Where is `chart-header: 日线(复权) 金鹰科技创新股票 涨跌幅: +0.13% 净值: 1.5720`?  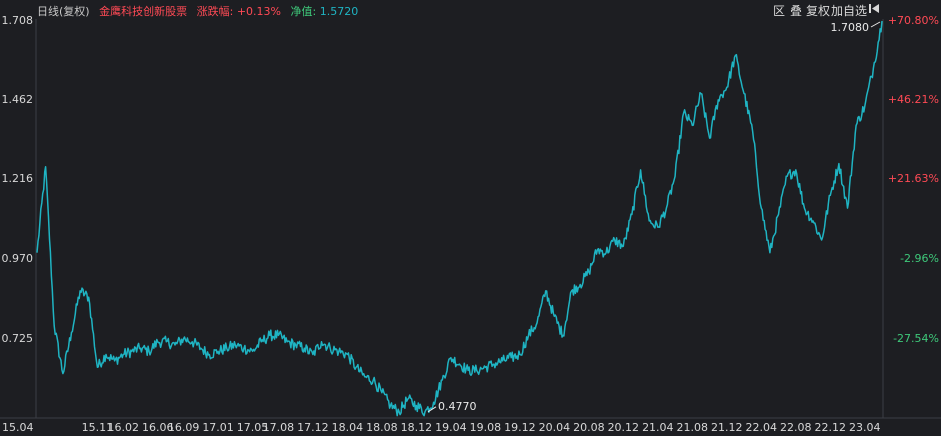
chart-header: 日线(复权) 金鹰科技创新股票 涨跌幅: +0.13% 净值: 1.5720 is located at coordinates (197, 11).